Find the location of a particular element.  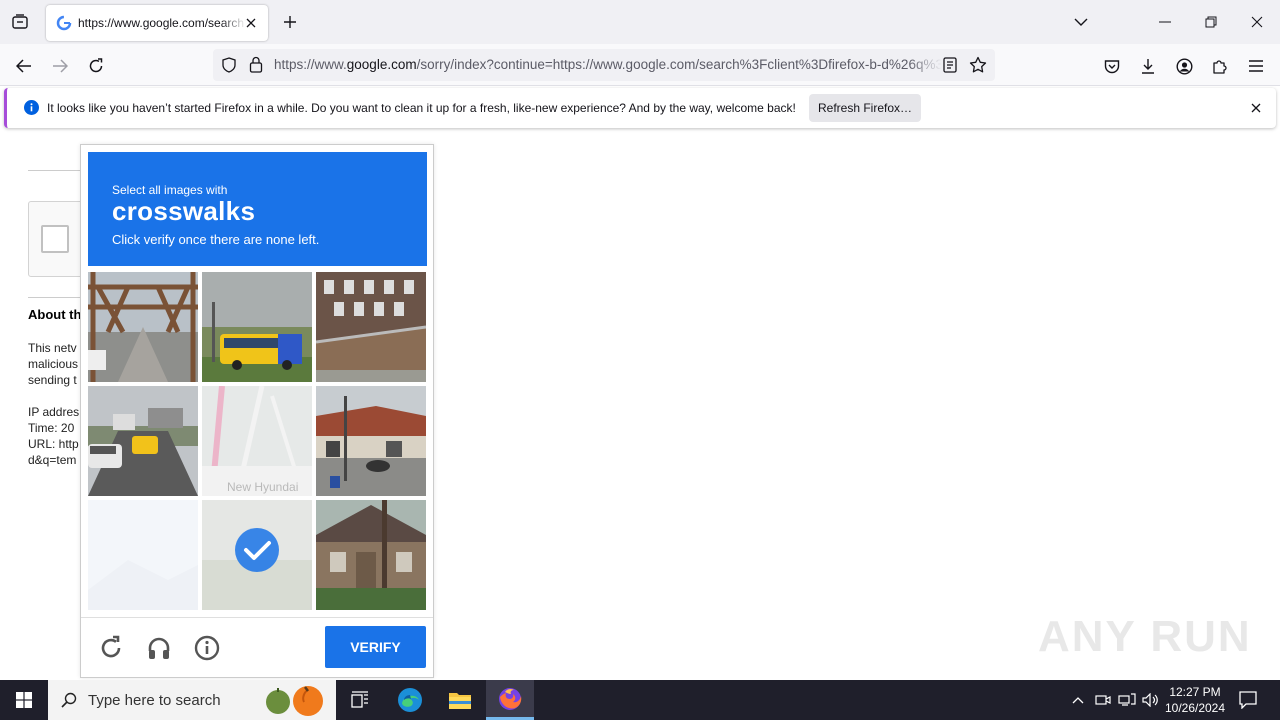

reader-view-icon is located at coordinates (950, 67).